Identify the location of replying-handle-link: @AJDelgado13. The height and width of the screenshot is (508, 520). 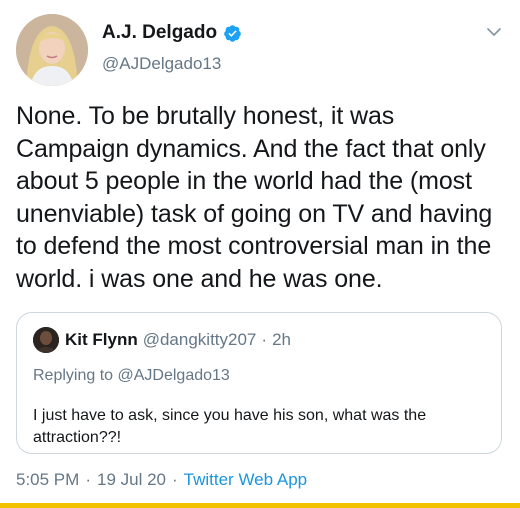
(174, 375).